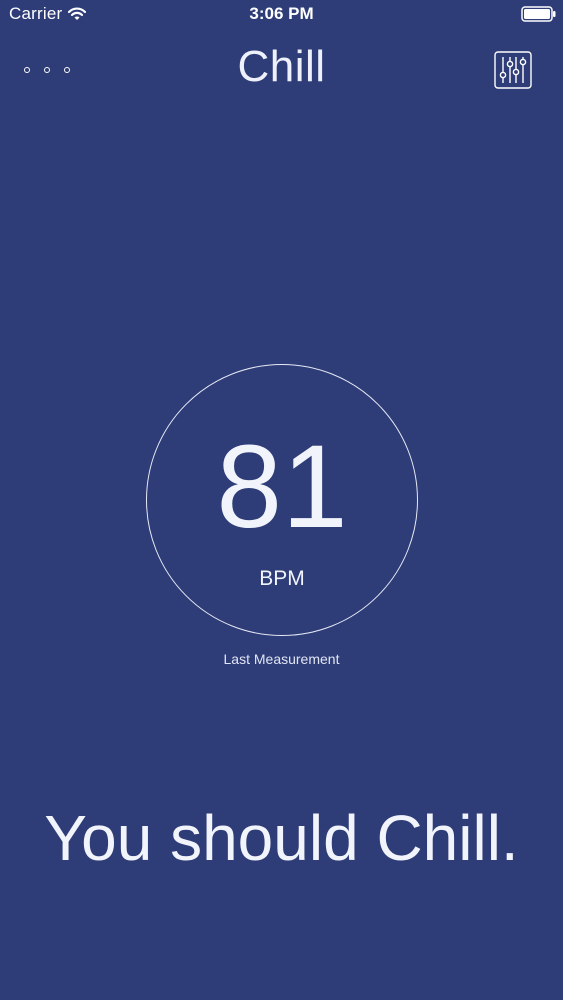 This screenshot has height=1000, width=563. I want to click on sliders-icon, so click(513, 70).